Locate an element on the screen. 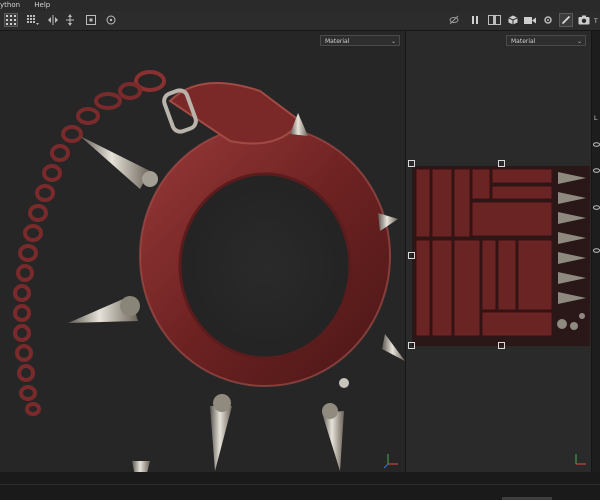 The image size is (600, 500). bottom-separator is located at coordinates (300, 484).